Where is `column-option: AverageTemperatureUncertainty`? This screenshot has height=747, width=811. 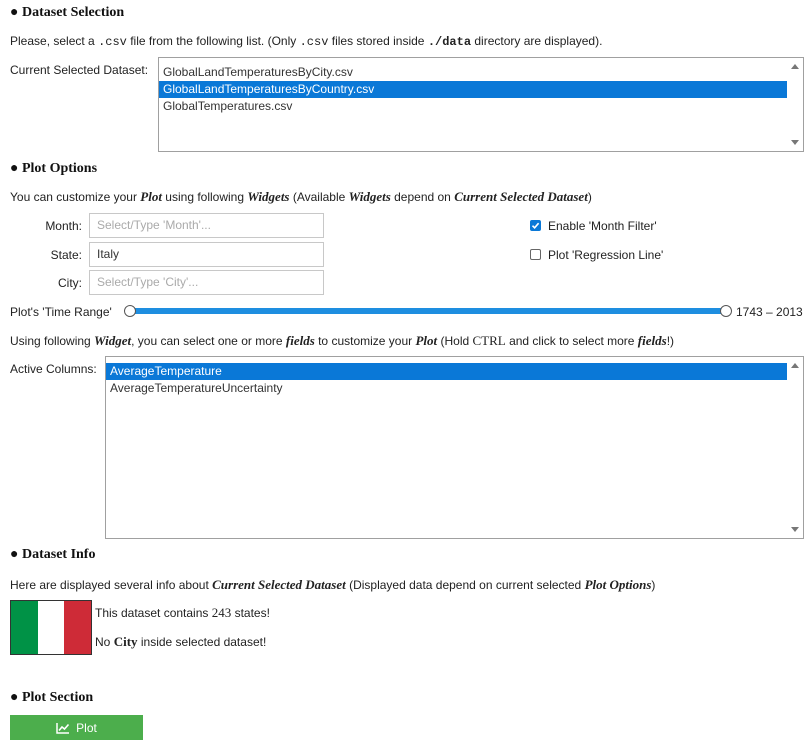 column-option: AverageTemperatureUncertainty is located at coordinates (446, 388).